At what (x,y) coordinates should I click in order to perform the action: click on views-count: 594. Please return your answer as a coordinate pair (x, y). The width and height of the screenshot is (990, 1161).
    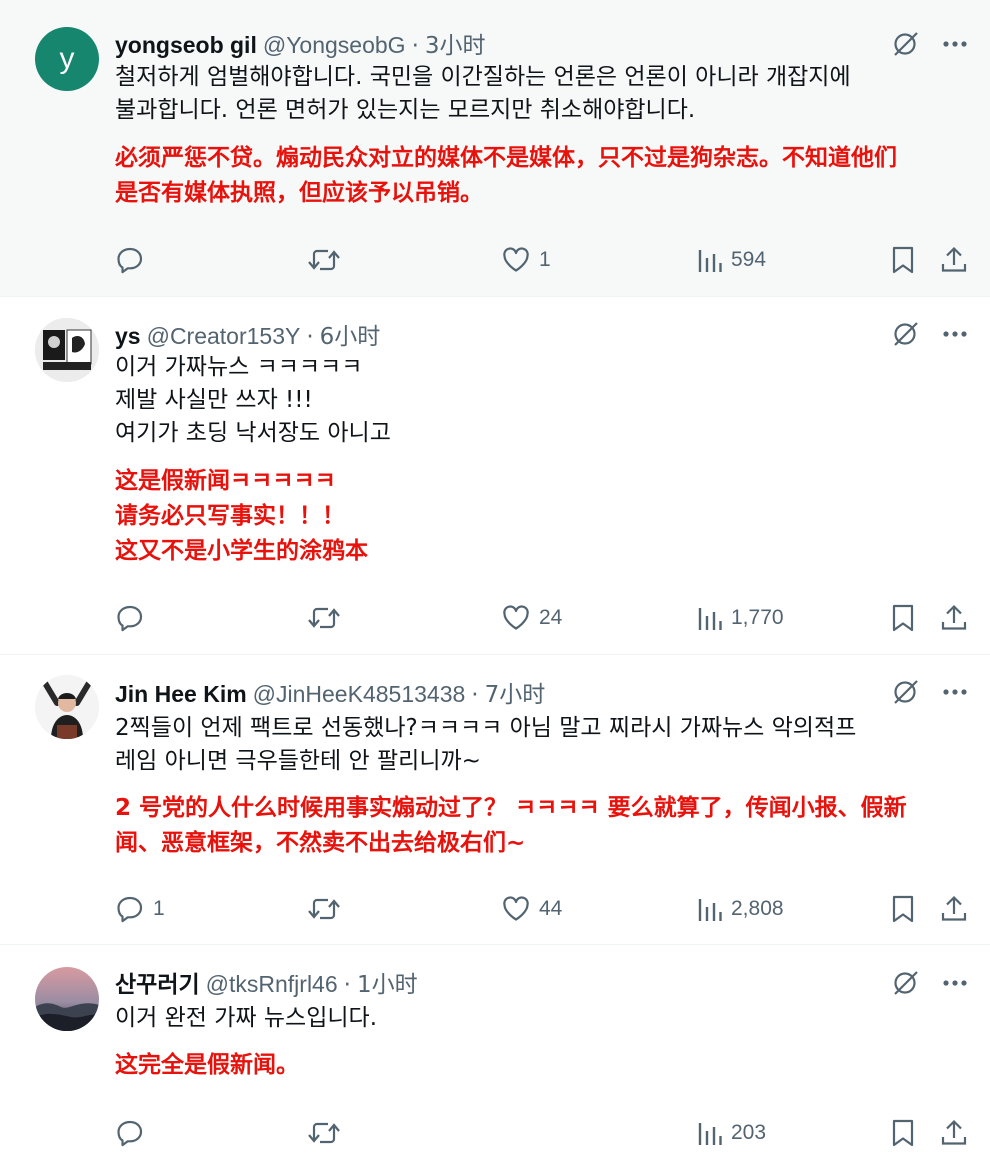
    Looking at the image, I should click on (749, 259).